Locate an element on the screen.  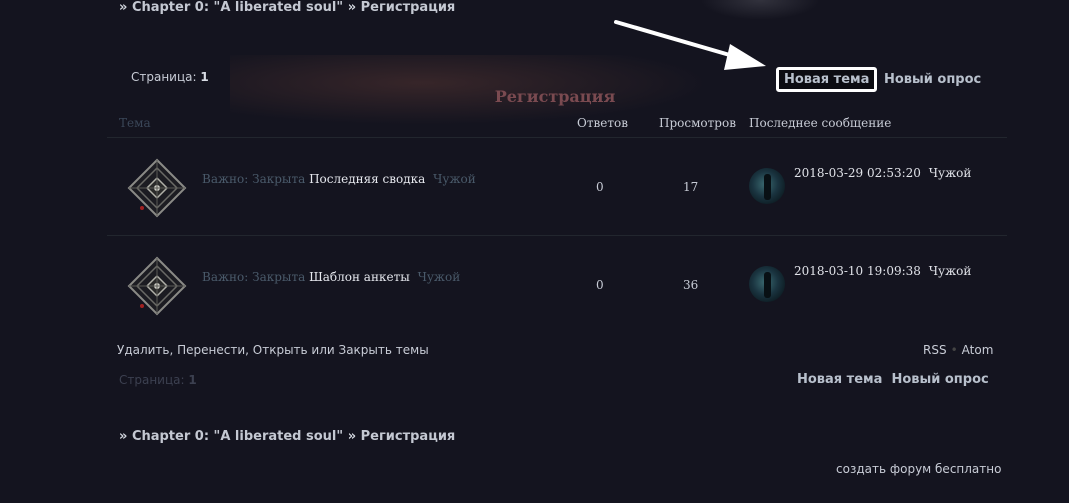
atom-link: Atom is located at coordinates (978, 350).